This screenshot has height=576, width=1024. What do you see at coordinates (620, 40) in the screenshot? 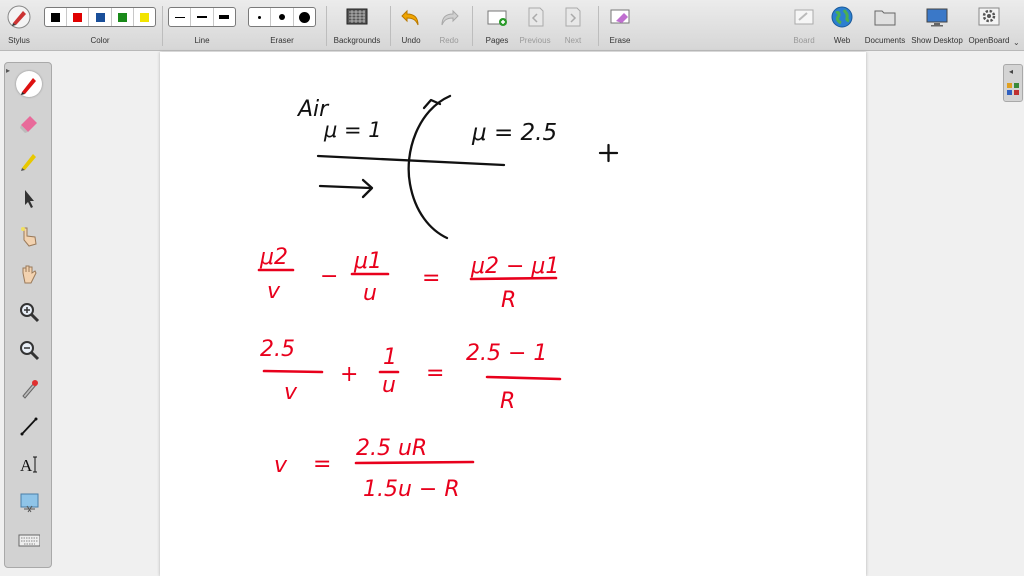
I see `erase-label: Erase` at bounding box center [620, 40].